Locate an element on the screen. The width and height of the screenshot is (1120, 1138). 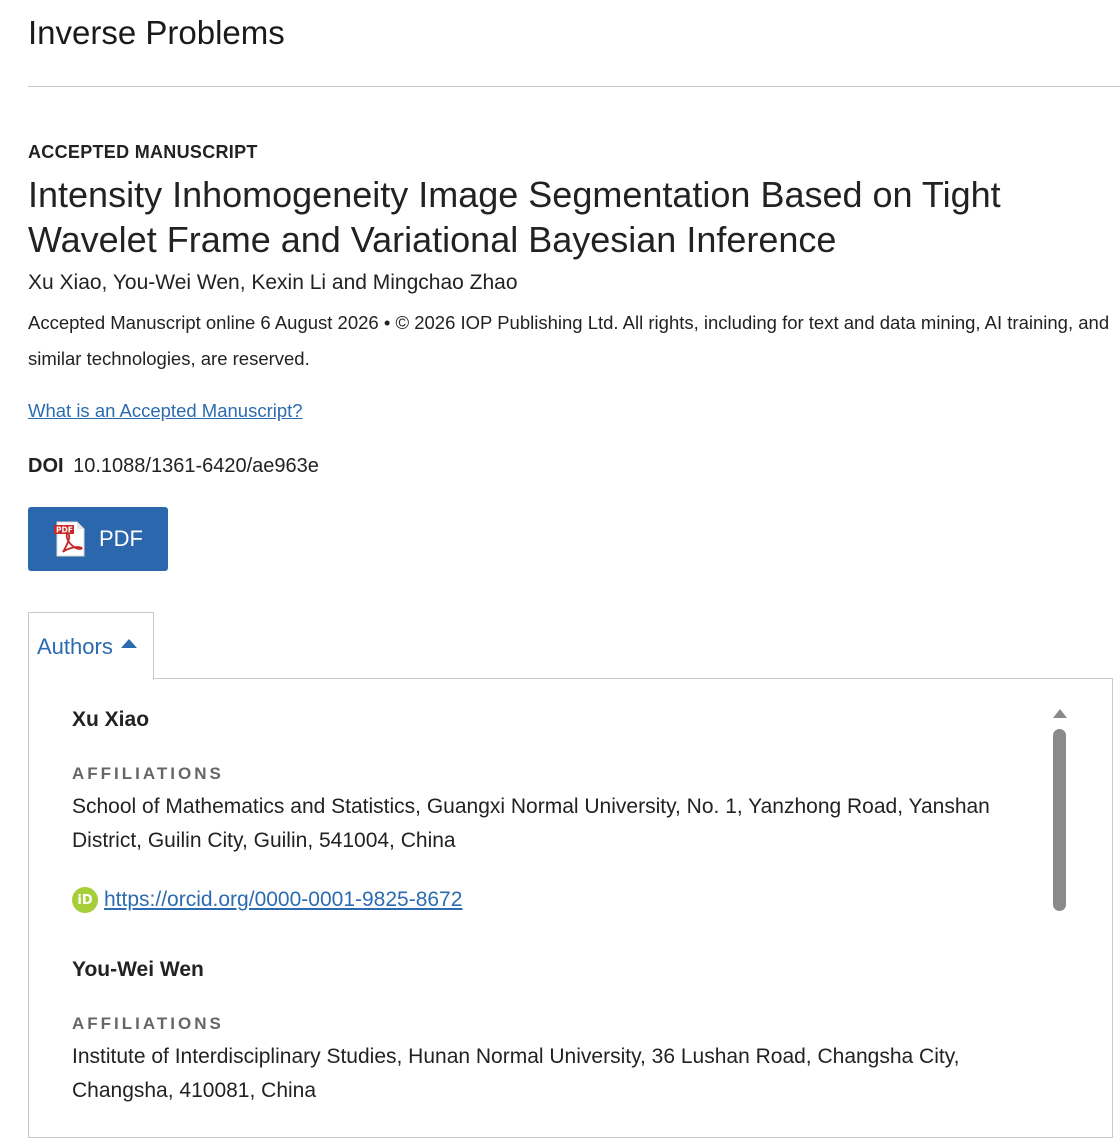
author-name: Xu Xiao is located at coordinates (111, 719).